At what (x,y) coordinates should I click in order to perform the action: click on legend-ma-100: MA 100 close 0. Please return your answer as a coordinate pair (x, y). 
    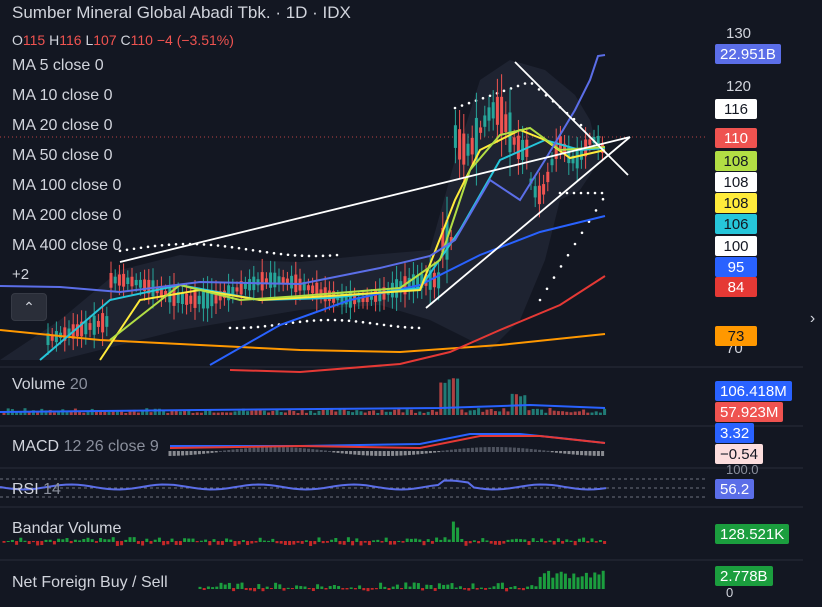
    Looking at the image, I should click on (66, 186).